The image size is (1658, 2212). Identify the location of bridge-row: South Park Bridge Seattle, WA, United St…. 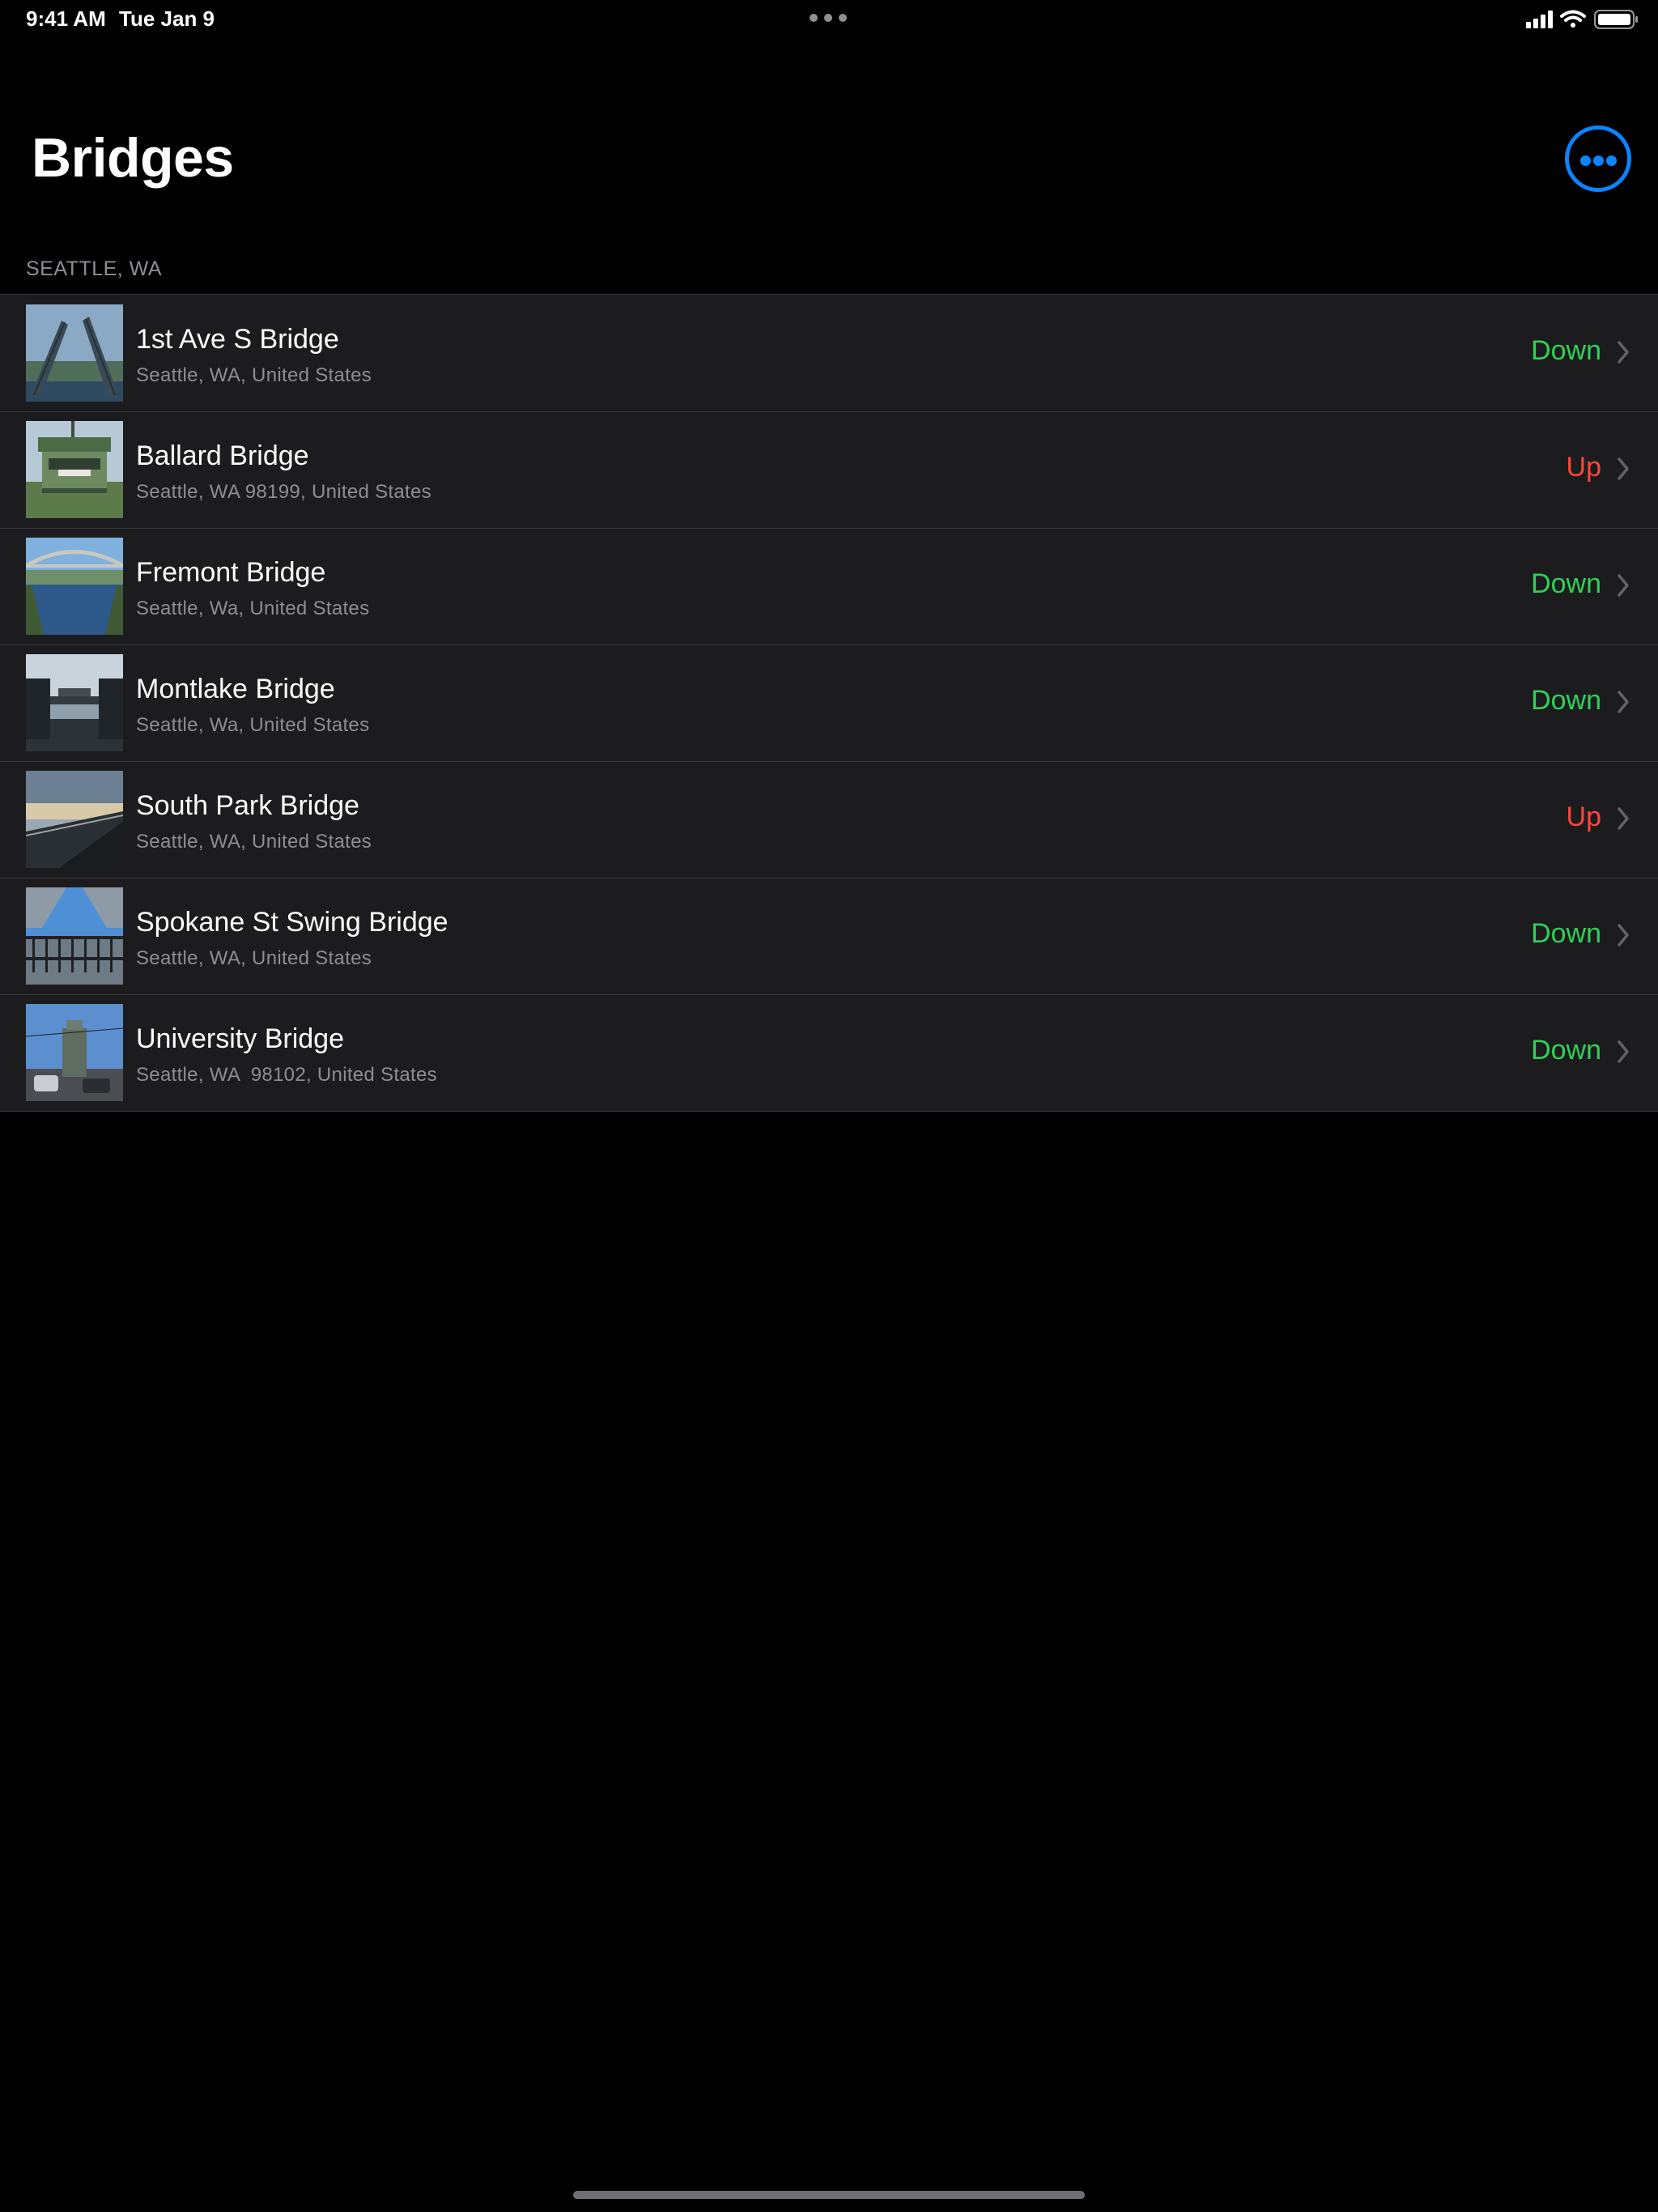
(829, 820).